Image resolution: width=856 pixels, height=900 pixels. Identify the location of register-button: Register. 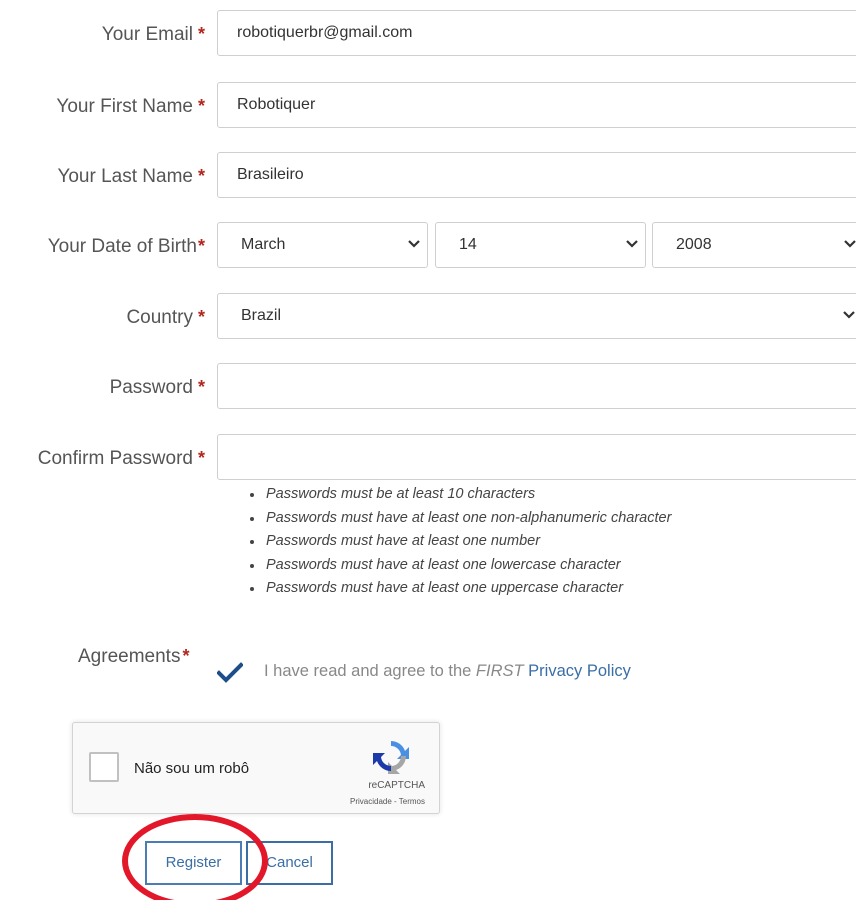
(193, 863).